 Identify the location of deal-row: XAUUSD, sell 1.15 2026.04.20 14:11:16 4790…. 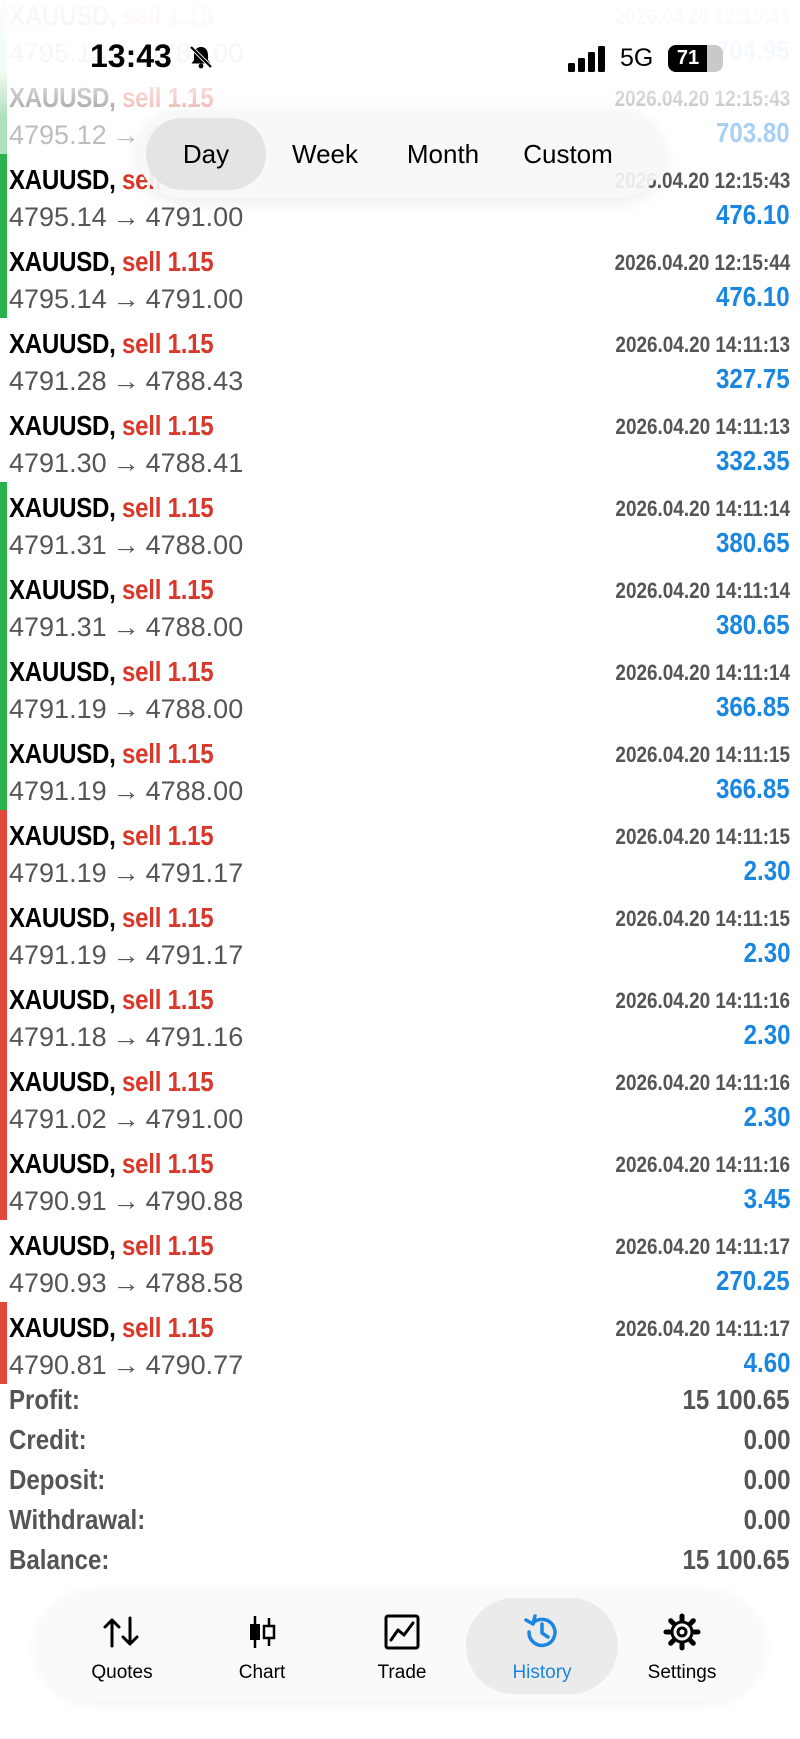
(400, 1179).